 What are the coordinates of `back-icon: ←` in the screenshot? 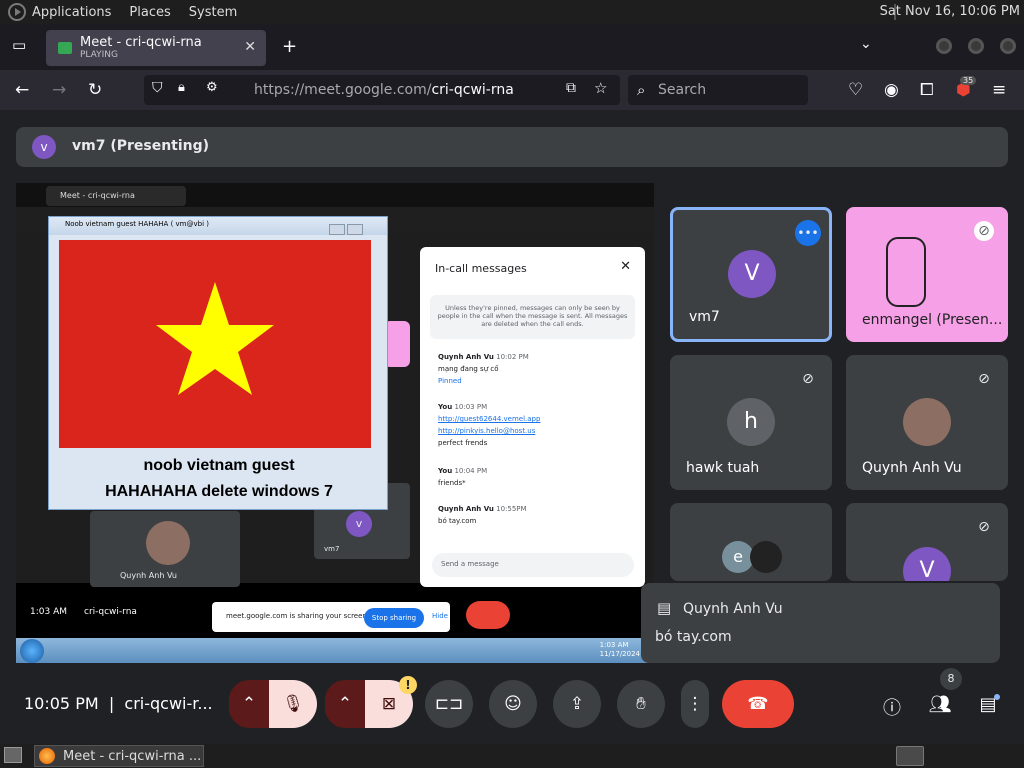 It's located at (22, 90).